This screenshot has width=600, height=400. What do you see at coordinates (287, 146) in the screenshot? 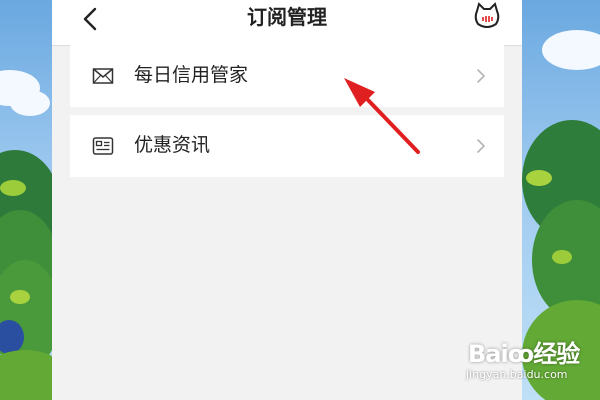
I see `subscription-item-promotions: 优惠资讯` at bounding box center [287, 146].